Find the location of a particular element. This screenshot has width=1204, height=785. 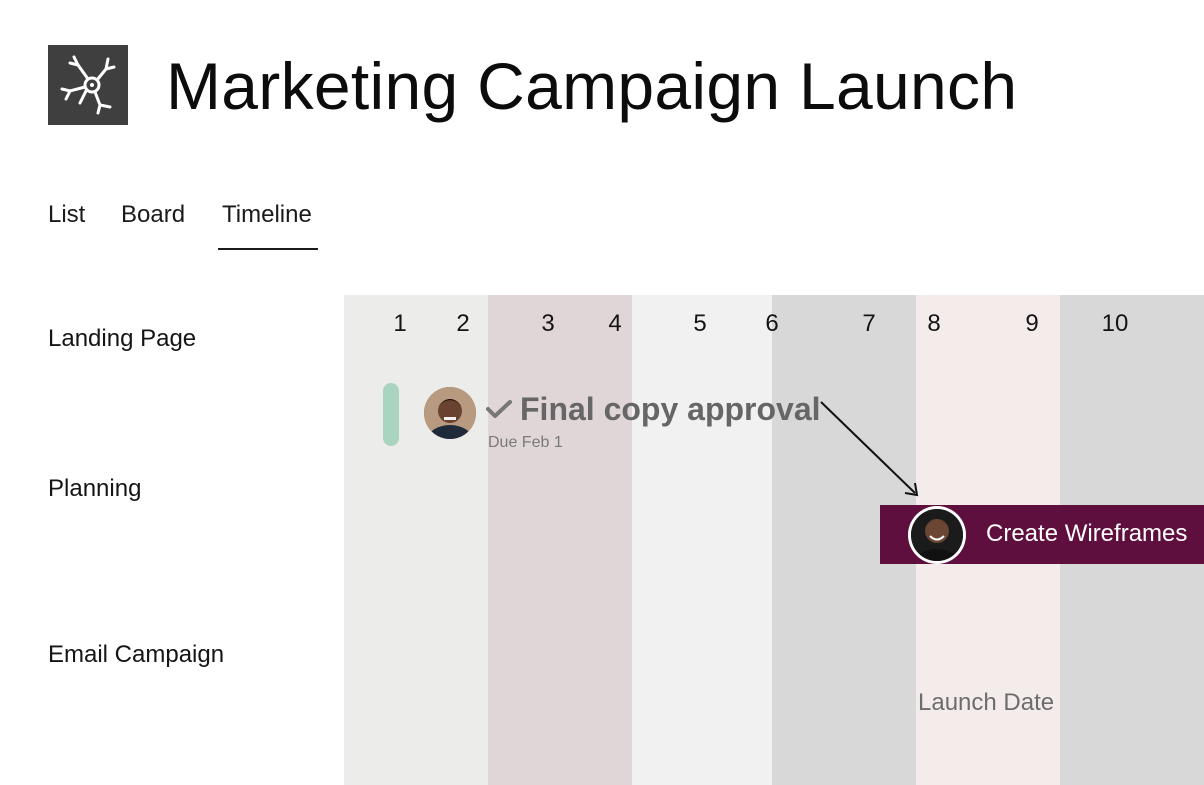

launch-date-label: Launch Date is located at coordinates (986, 702).